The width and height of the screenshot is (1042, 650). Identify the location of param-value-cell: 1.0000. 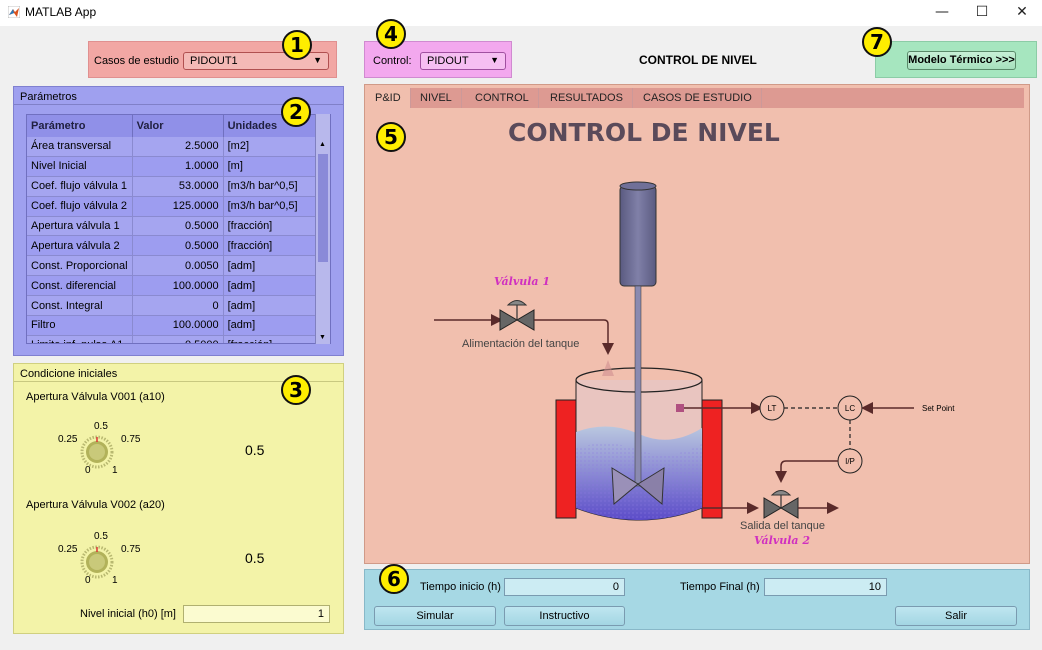
(178, 166).